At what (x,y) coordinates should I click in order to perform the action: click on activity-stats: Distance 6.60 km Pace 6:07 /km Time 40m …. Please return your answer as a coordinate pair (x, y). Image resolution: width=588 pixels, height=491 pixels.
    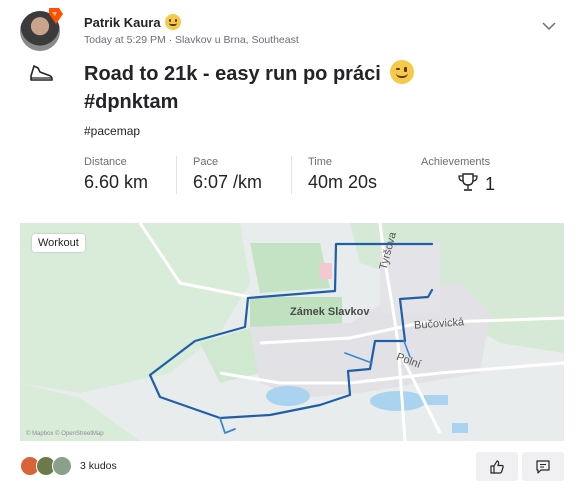
    Looking at the image, I should click on (299, 176).